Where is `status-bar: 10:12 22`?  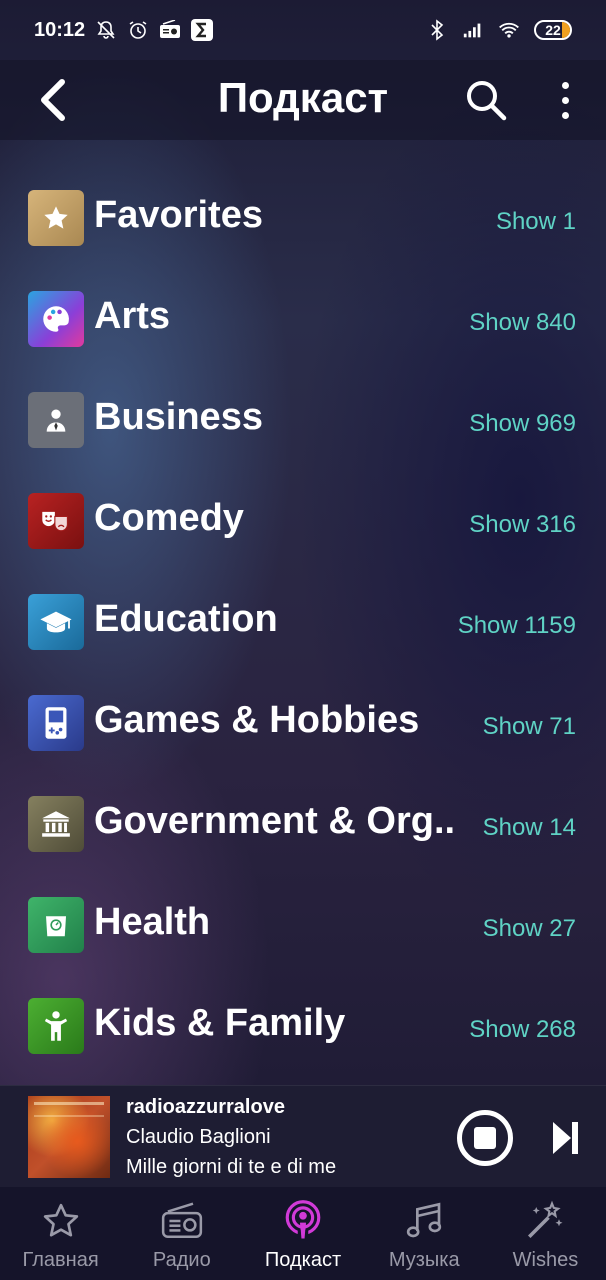 status-bar: 10:12 22 is located at coordinates (303, 30).